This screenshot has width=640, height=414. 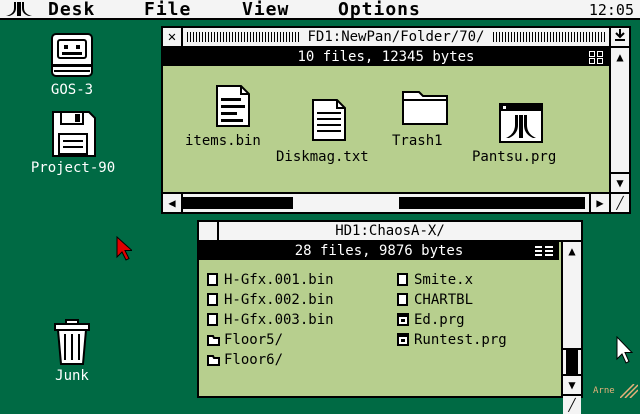 I want to click on window-titlebar: HD1:ChaosA-X/, so click(x=390, y=232).